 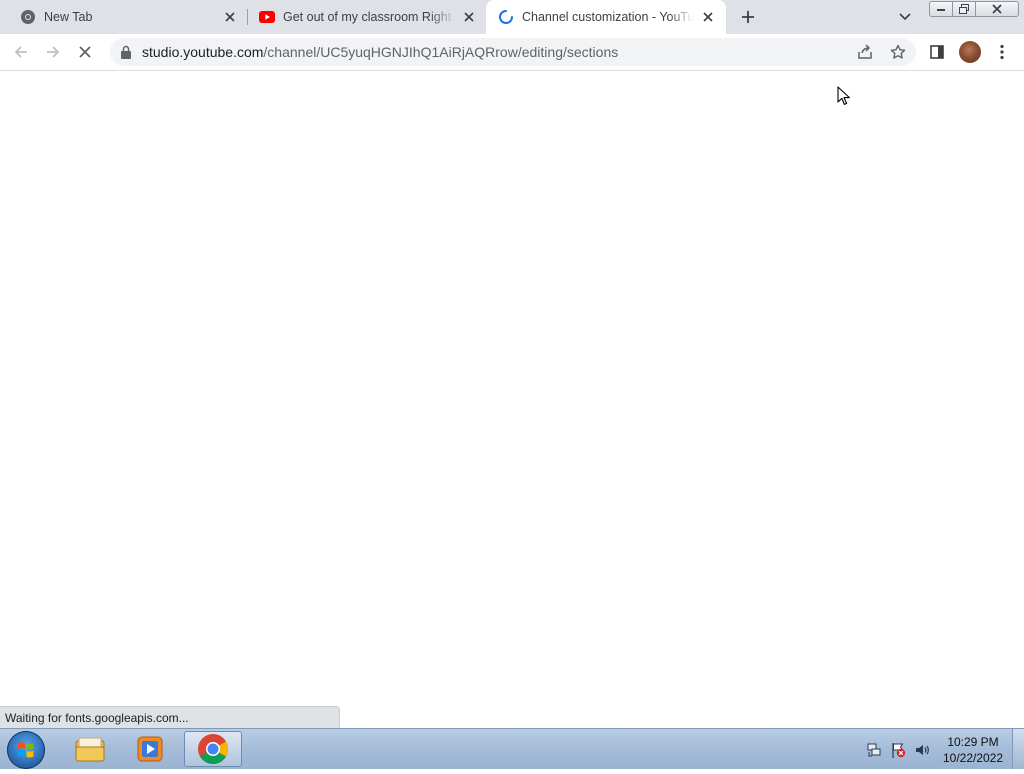 I want to click on stop-loading-button, so click(x=85, y=52).